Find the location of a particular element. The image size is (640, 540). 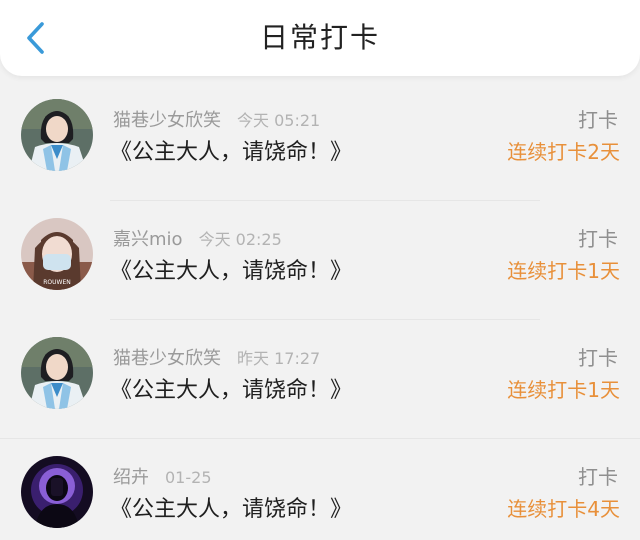

entry-meta: 嘉兴mio 今天 02:25 is located at coordinates (197, 238).